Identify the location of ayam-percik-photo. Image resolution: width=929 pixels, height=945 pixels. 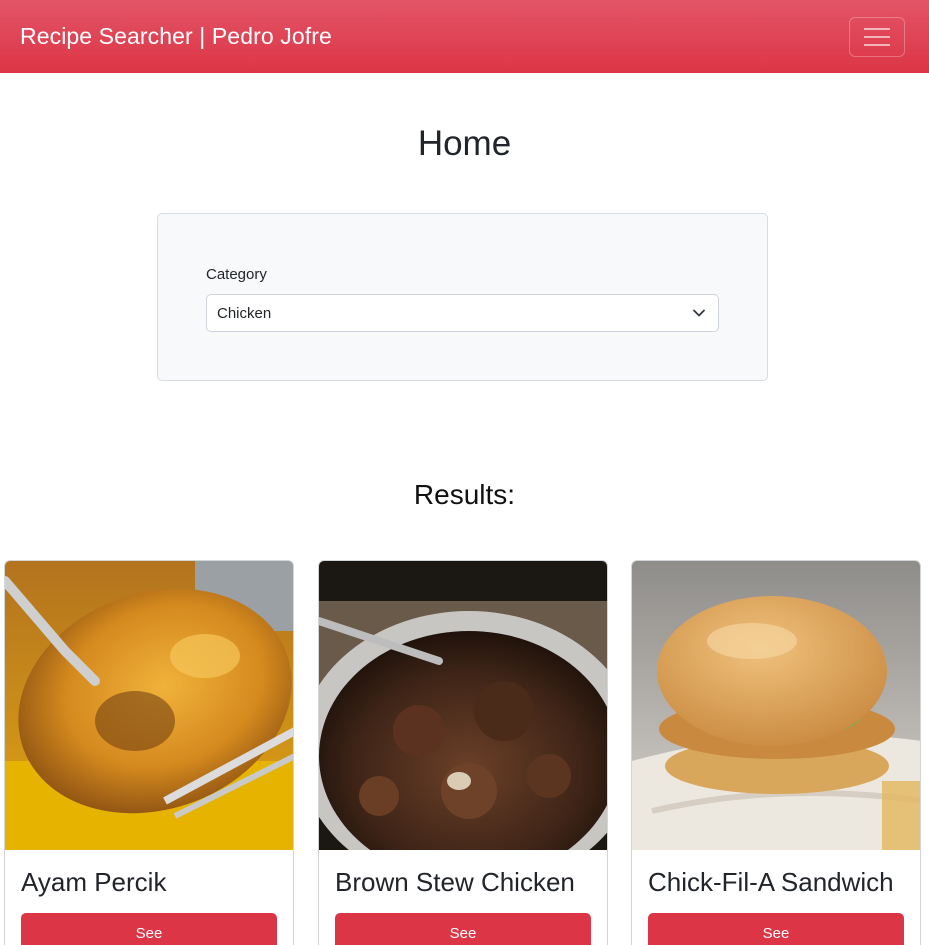
(149, 705).